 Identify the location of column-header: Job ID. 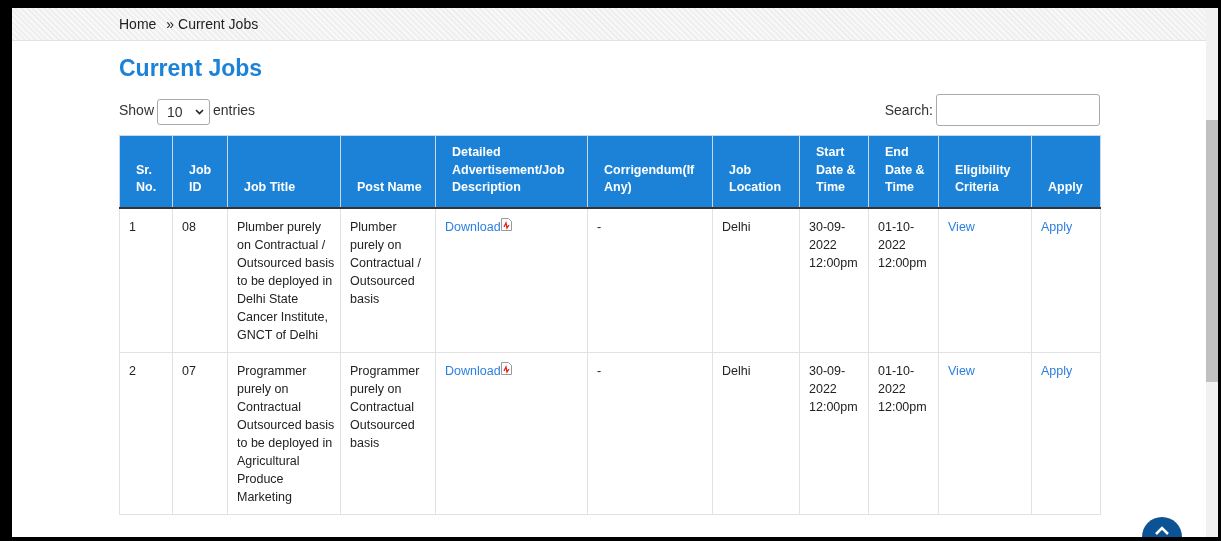
(200, 171).